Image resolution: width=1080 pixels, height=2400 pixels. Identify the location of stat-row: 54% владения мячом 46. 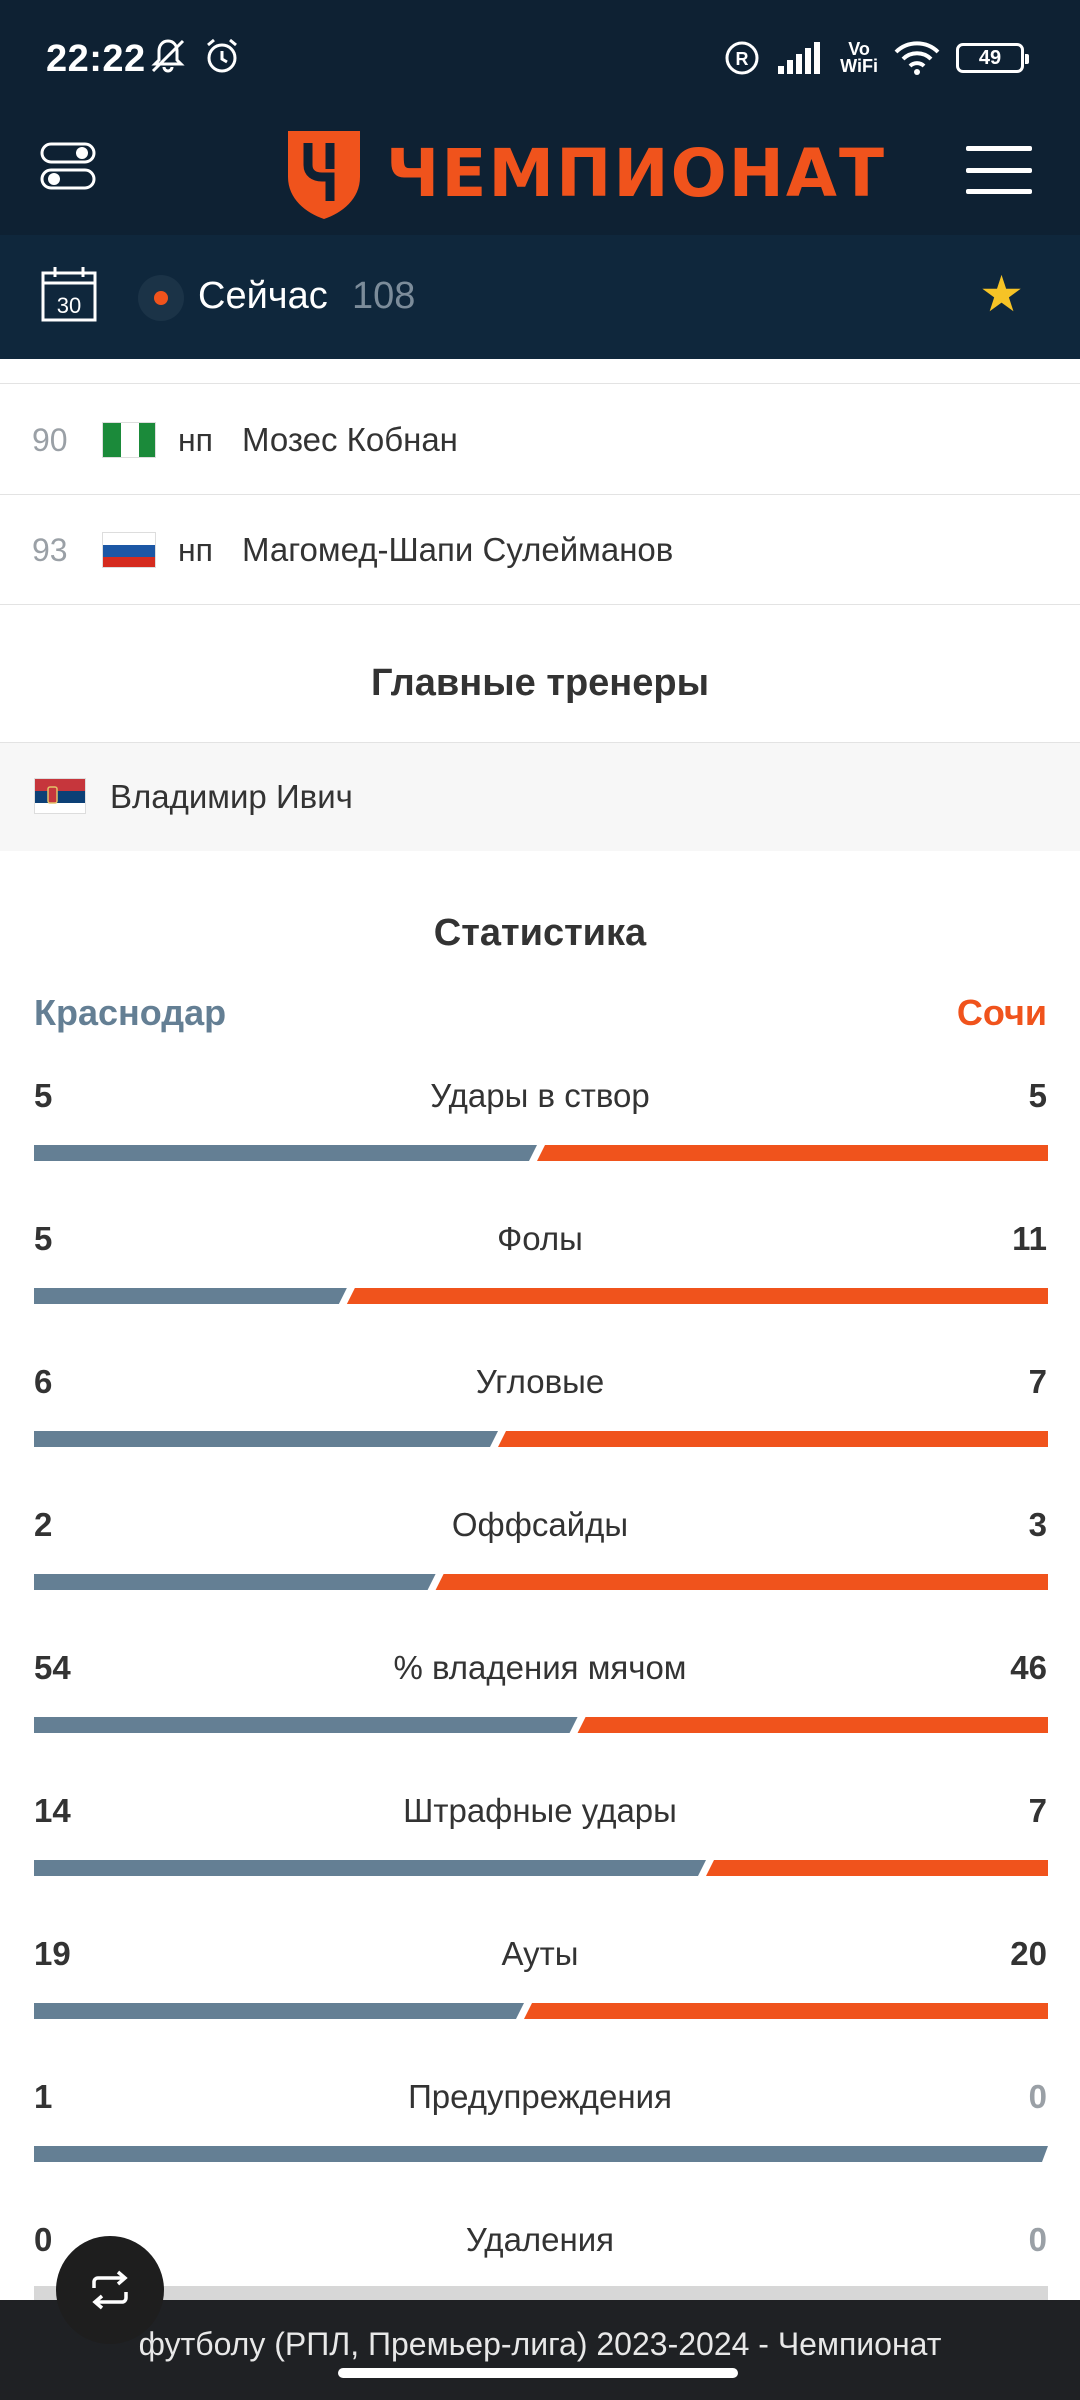
(540, 1720).